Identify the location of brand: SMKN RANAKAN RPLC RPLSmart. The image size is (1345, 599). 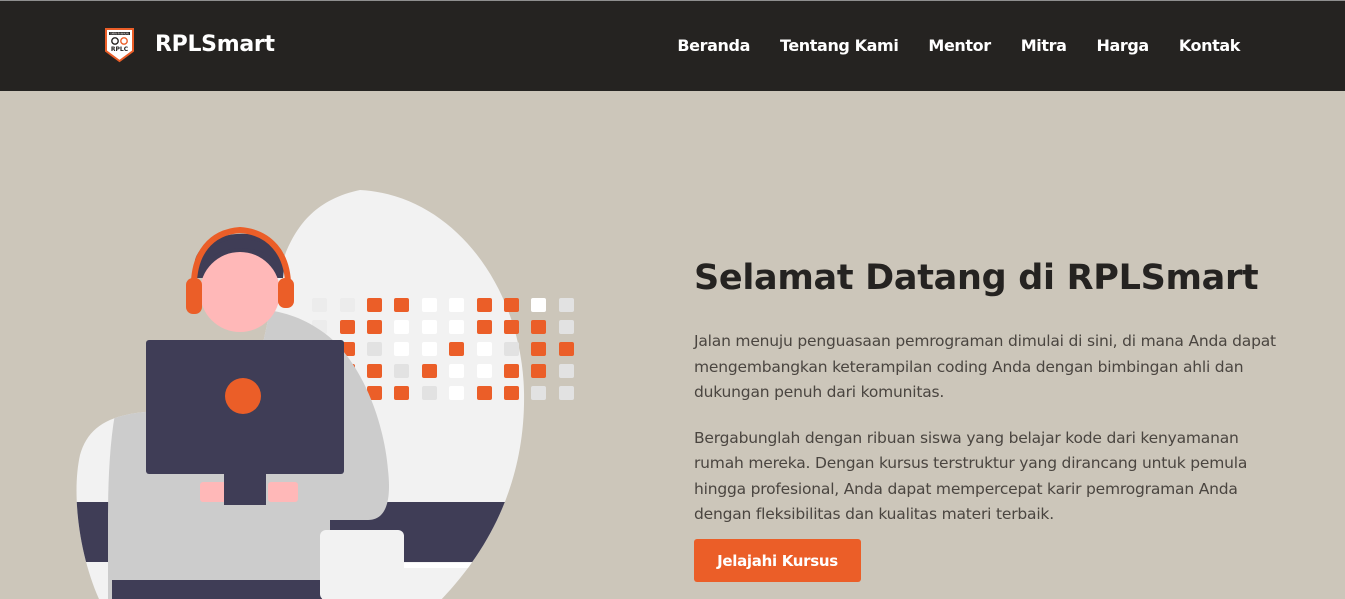
(189, 45).